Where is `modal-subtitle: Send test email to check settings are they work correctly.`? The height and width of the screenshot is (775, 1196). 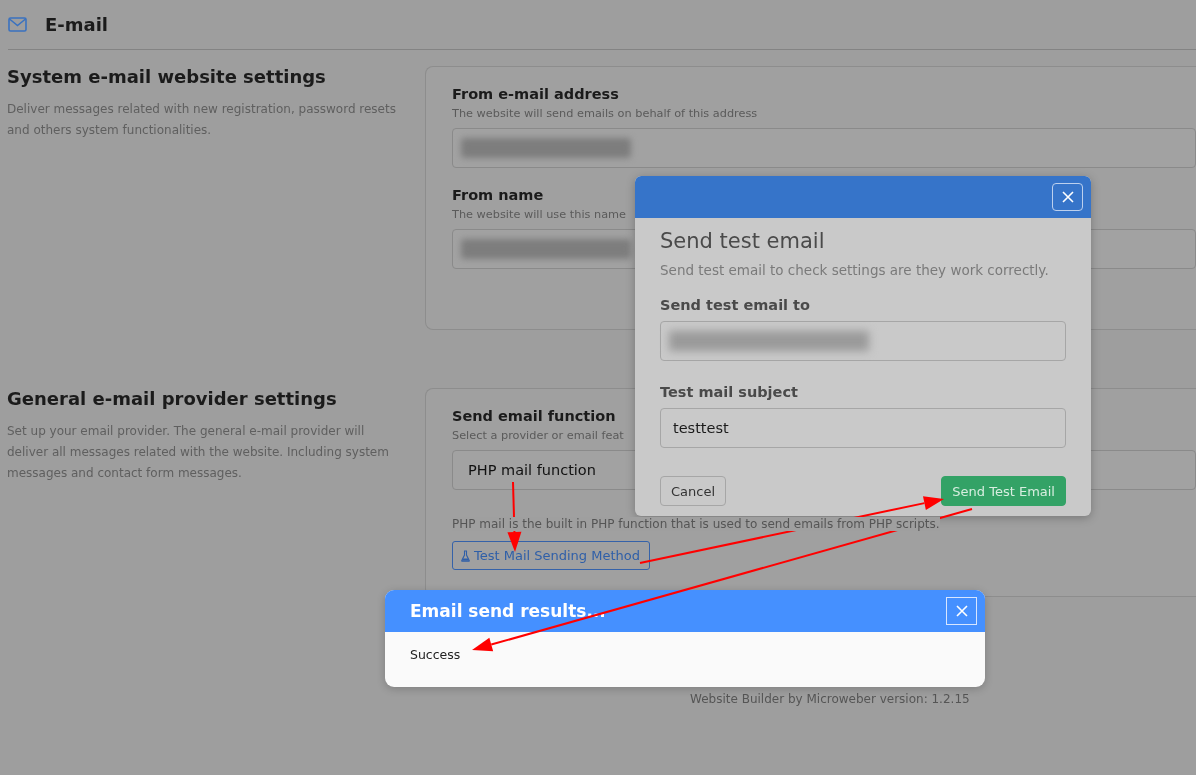
modal-subtitle: Send test email to check settings are they work correctly. is located at coordinates (855, 270).